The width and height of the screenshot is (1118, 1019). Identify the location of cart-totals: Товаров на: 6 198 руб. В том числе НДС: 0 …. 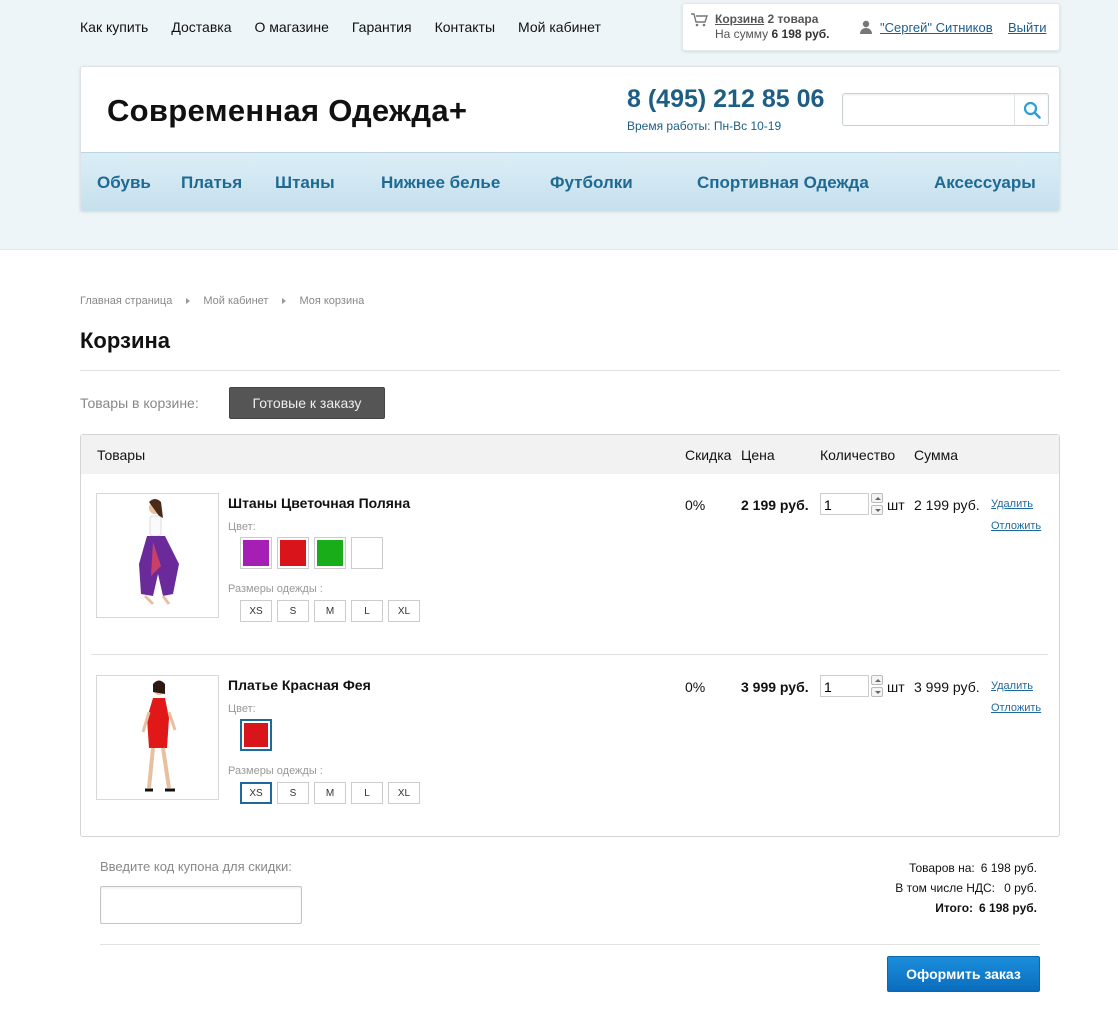
(966, 891).